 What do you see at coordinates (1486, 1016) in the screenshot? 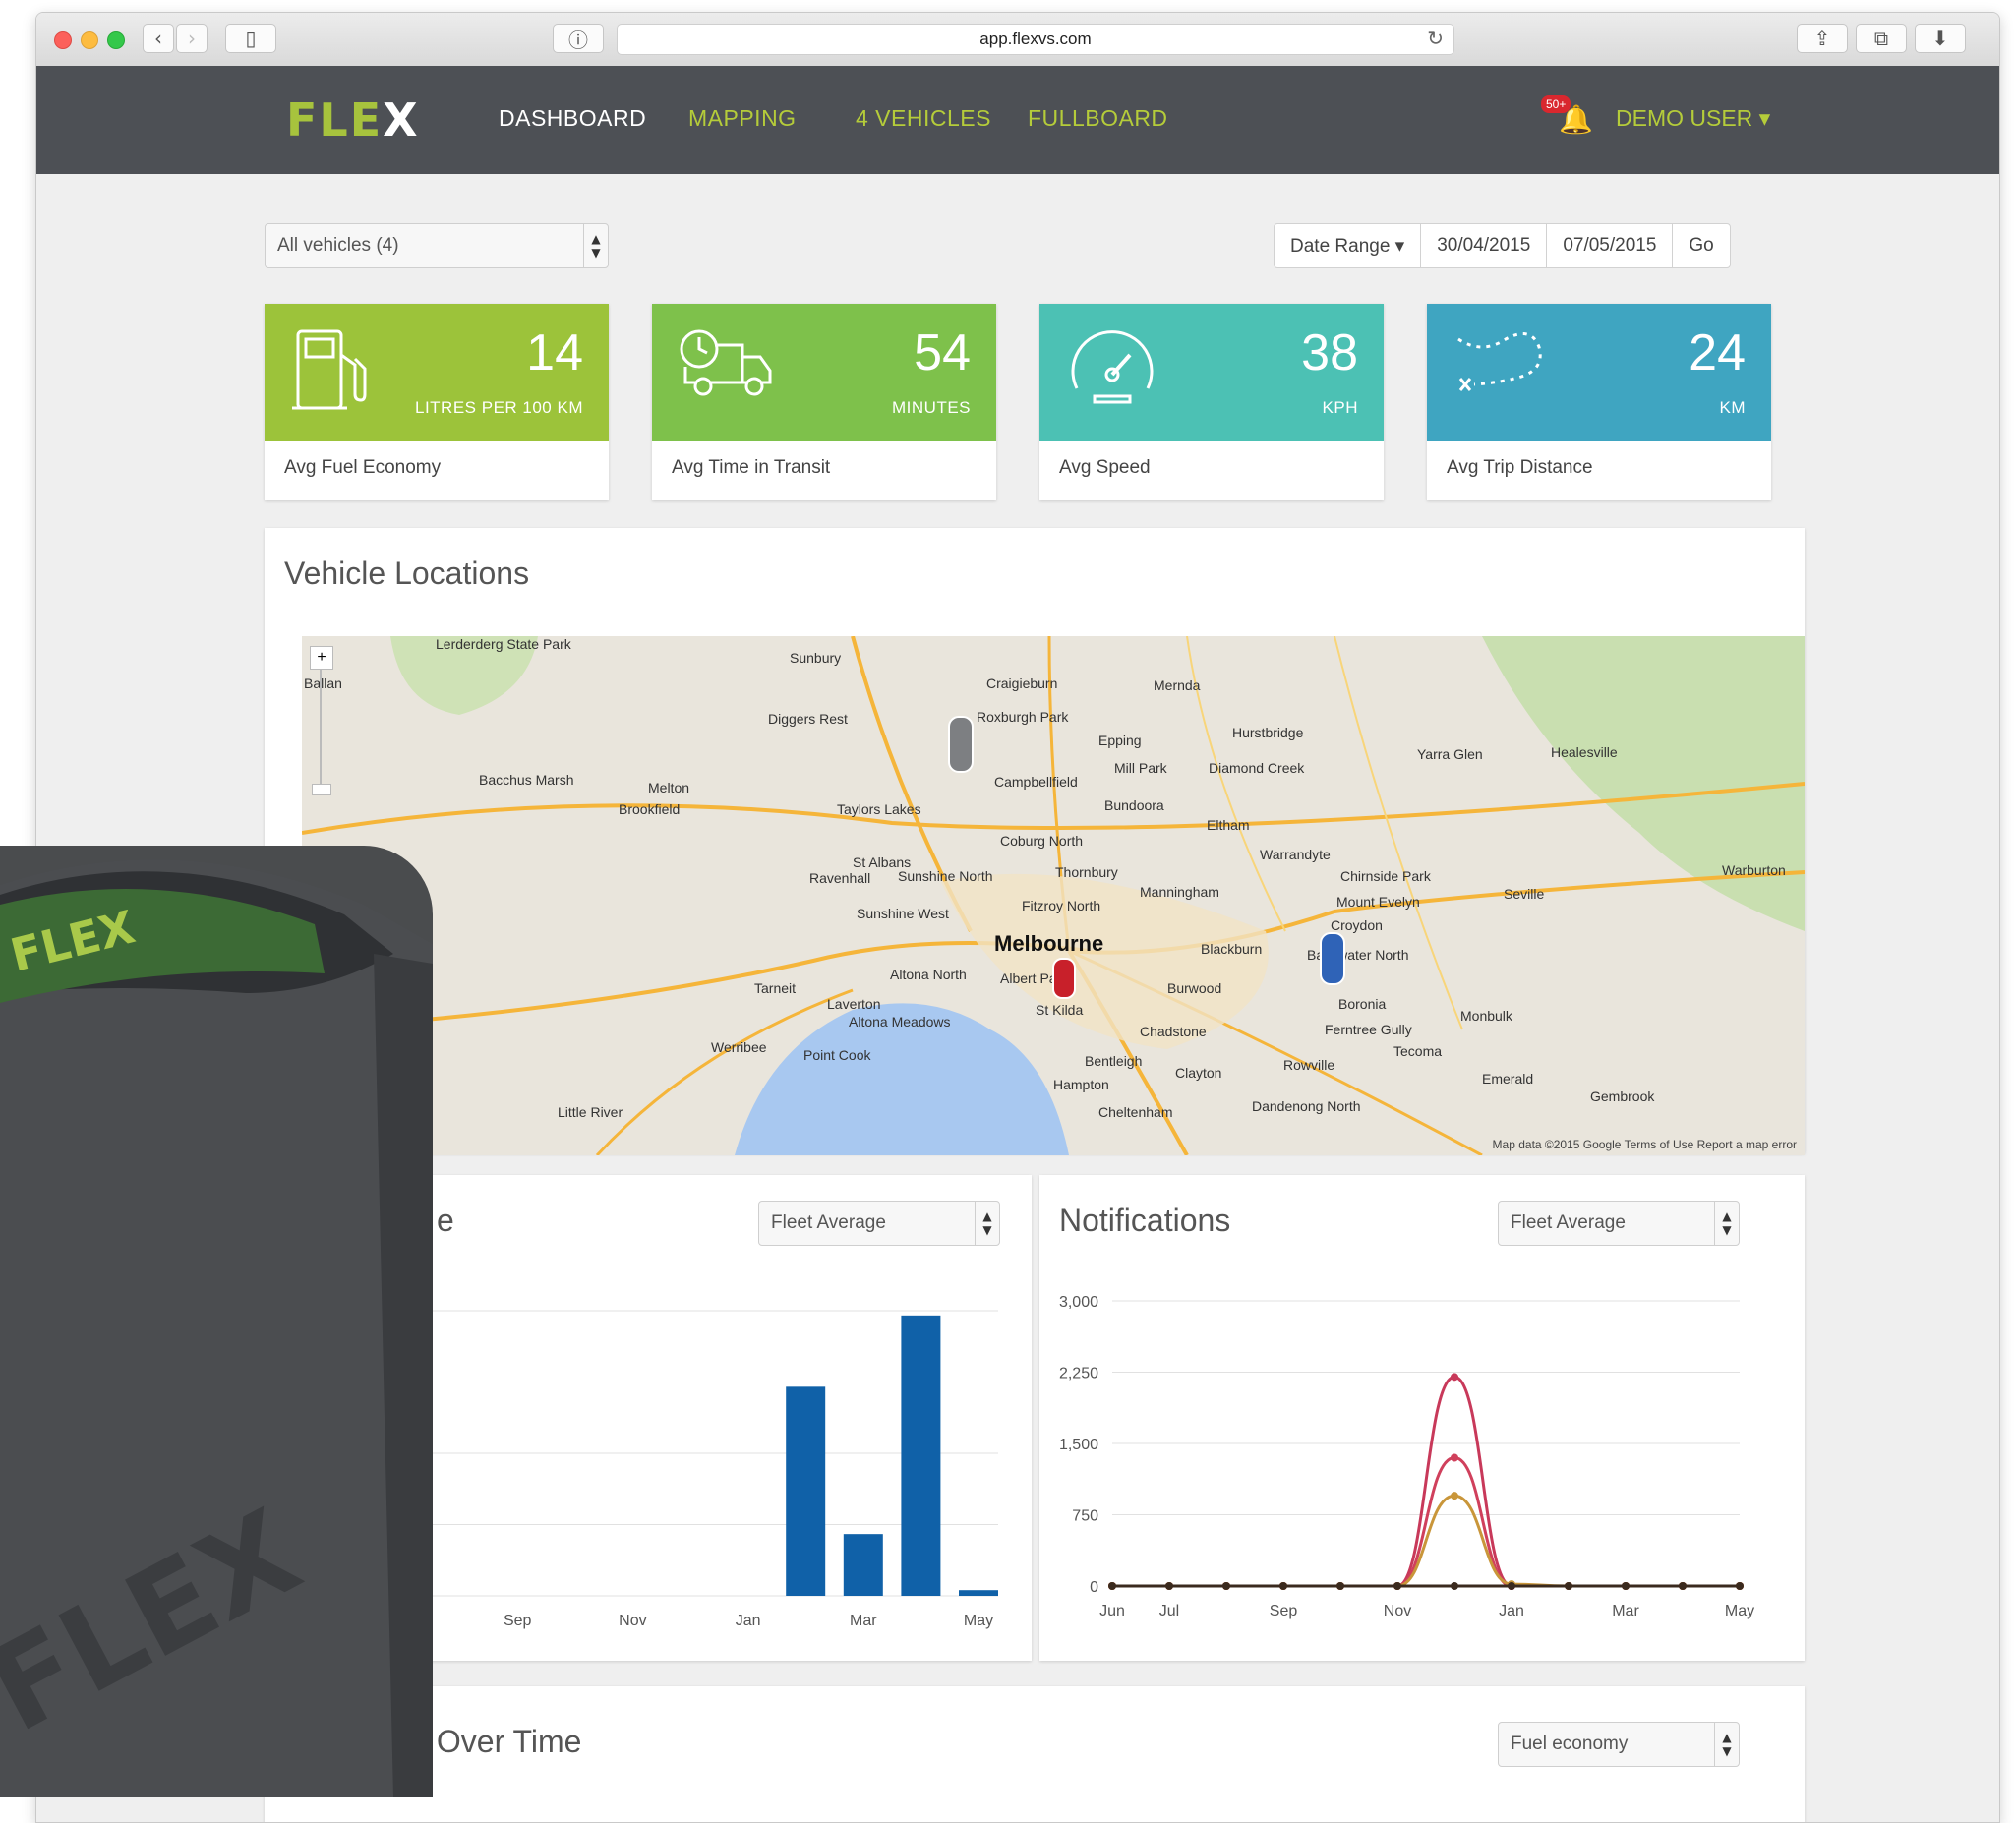
I see `map-label: Monbulk` at bounding box center [1486, 1016].